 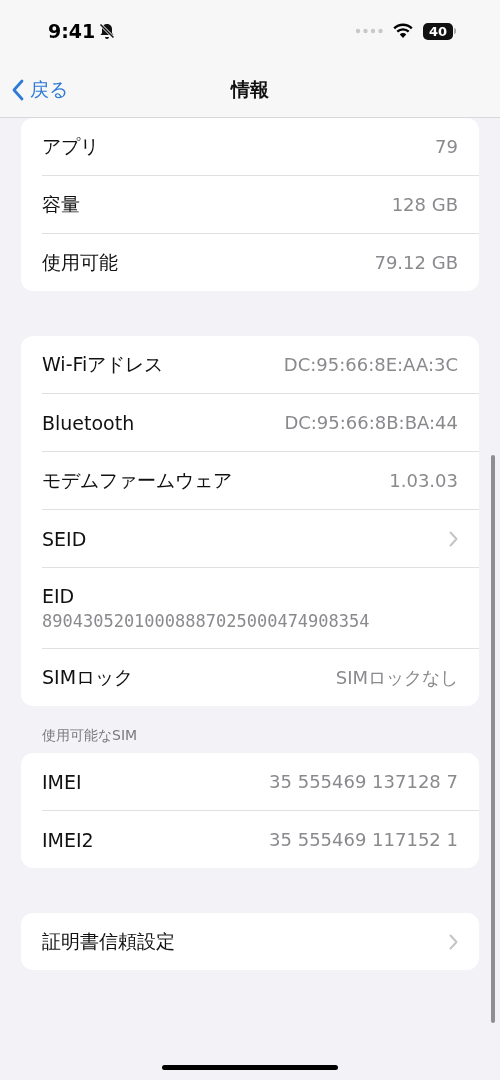 I want to click on setting-value: 128 GB, so click(x=424, y=204).